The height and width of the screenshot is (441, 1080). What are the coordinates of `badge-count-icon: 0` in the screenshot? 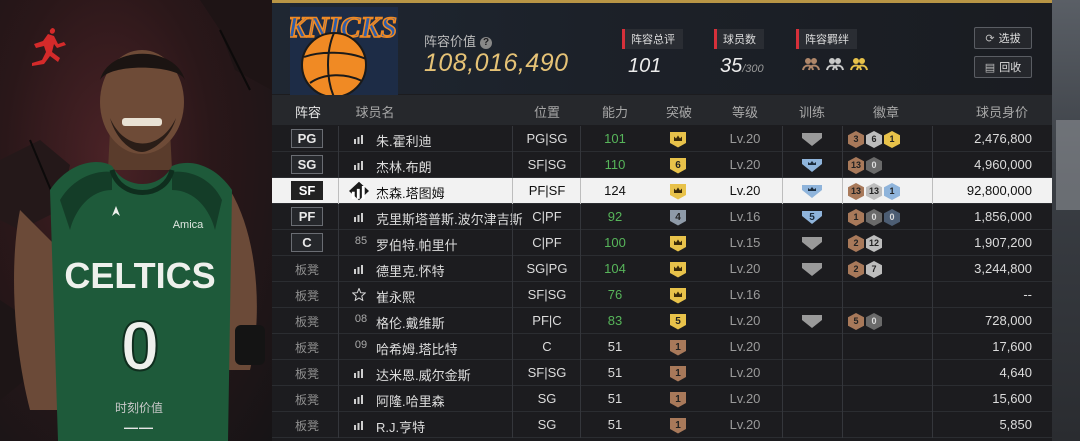 It's located at (874, 217).